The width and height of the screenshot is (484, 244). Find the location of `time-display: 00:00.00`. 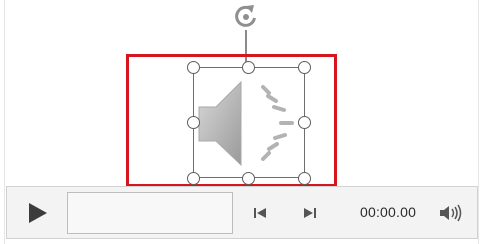

time-display: 00:00.00 is located at coordinates (388, 212).